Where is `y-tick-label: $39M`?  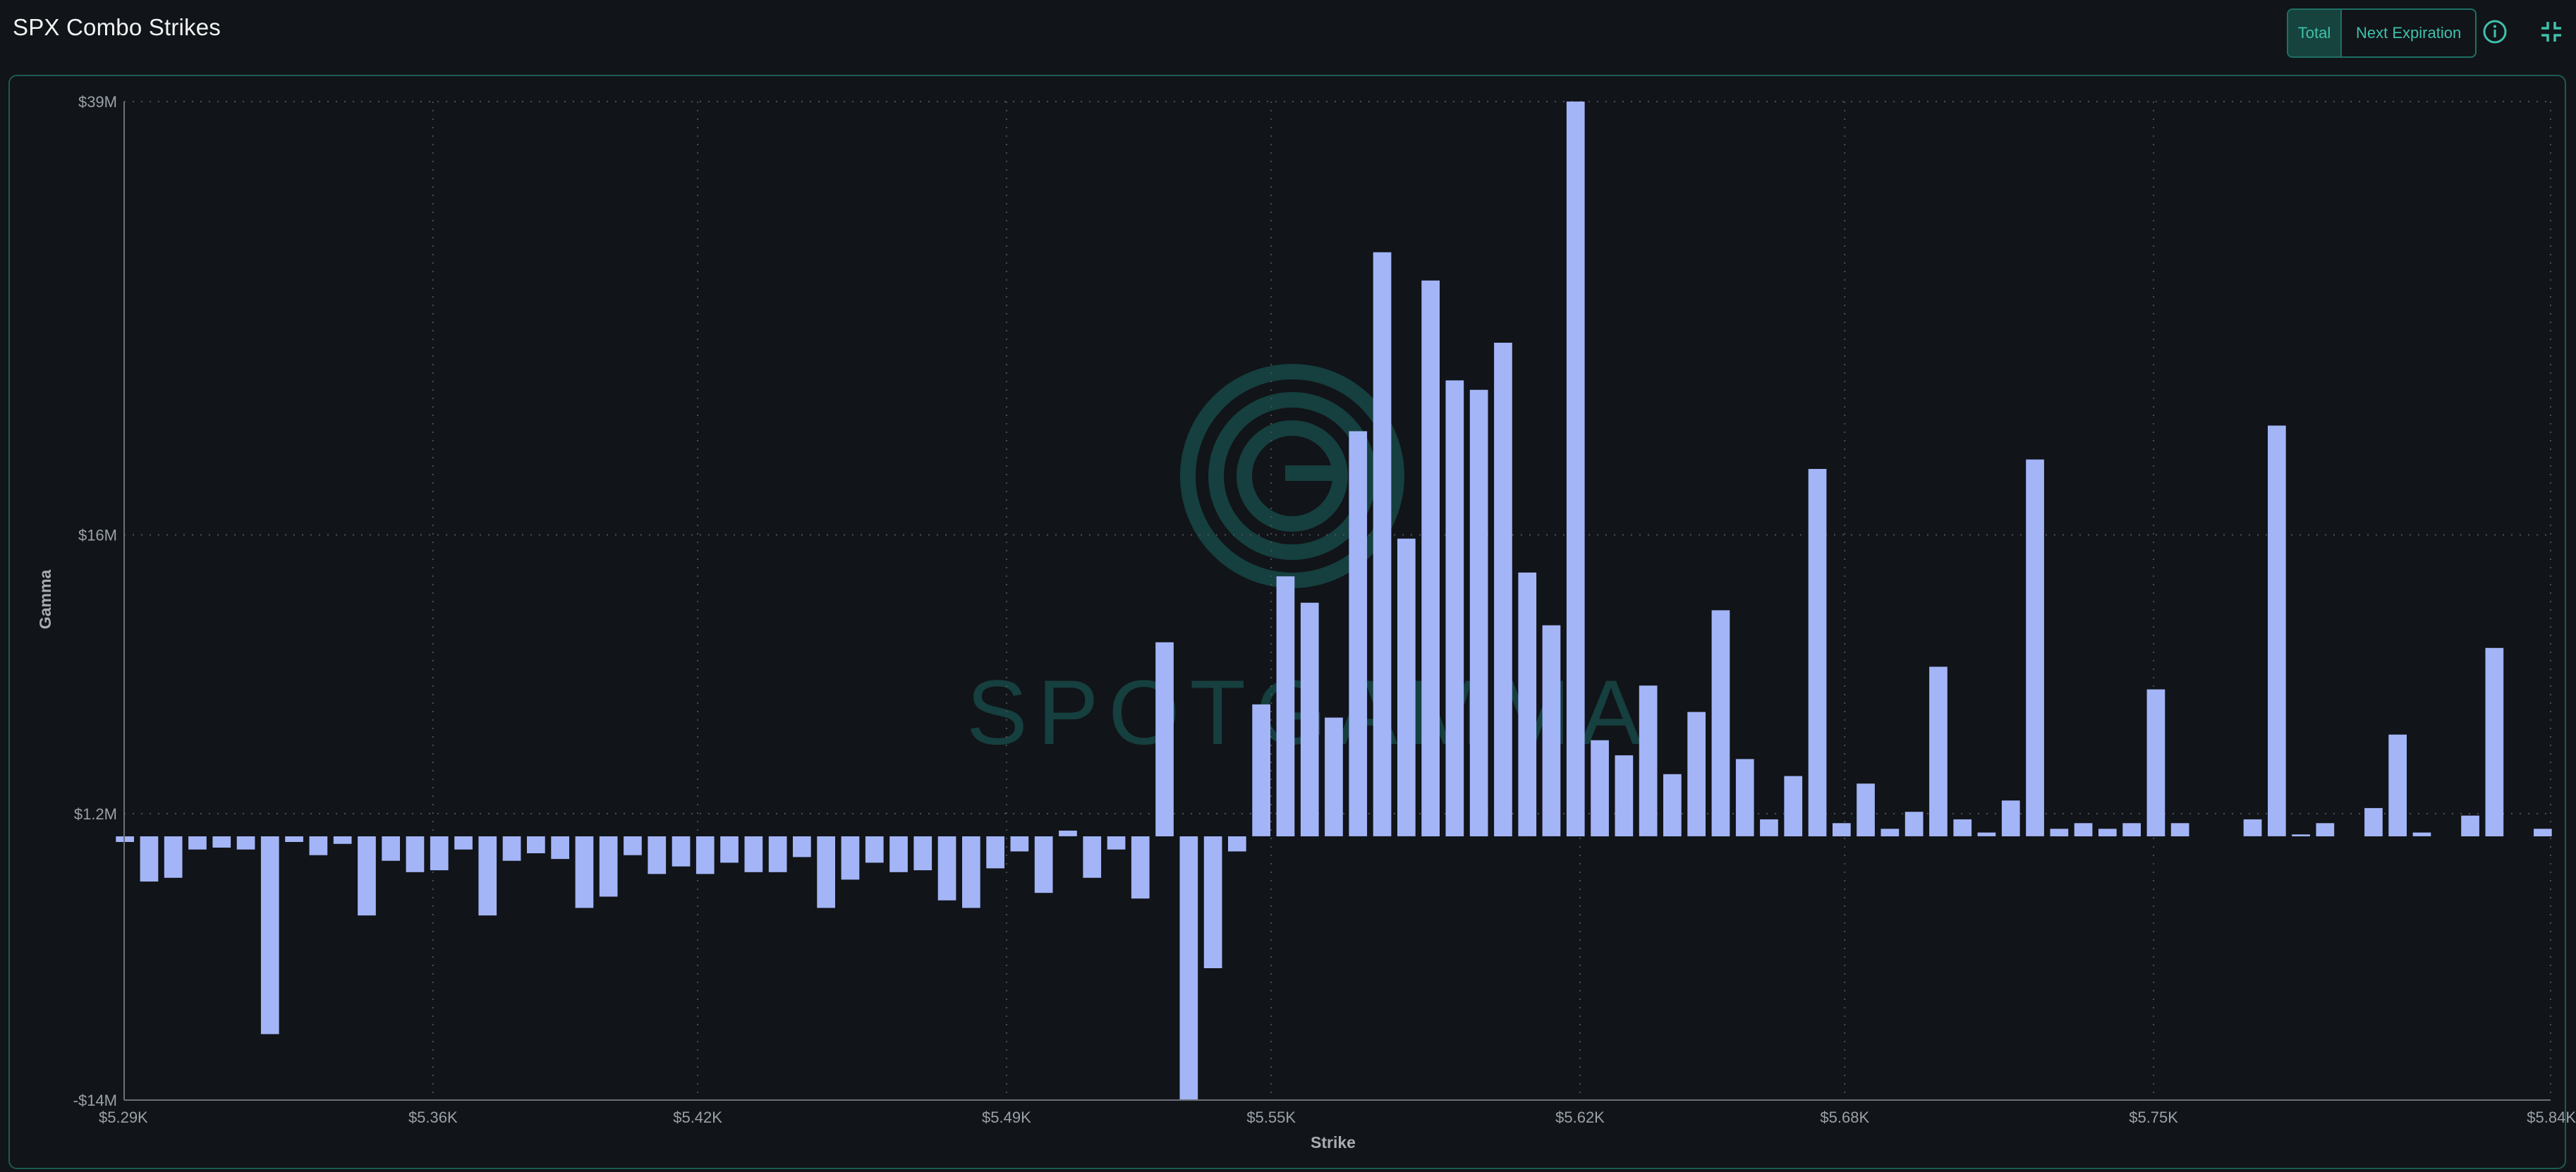 y-tick-label: $39M is located at coordinates (97, 102).